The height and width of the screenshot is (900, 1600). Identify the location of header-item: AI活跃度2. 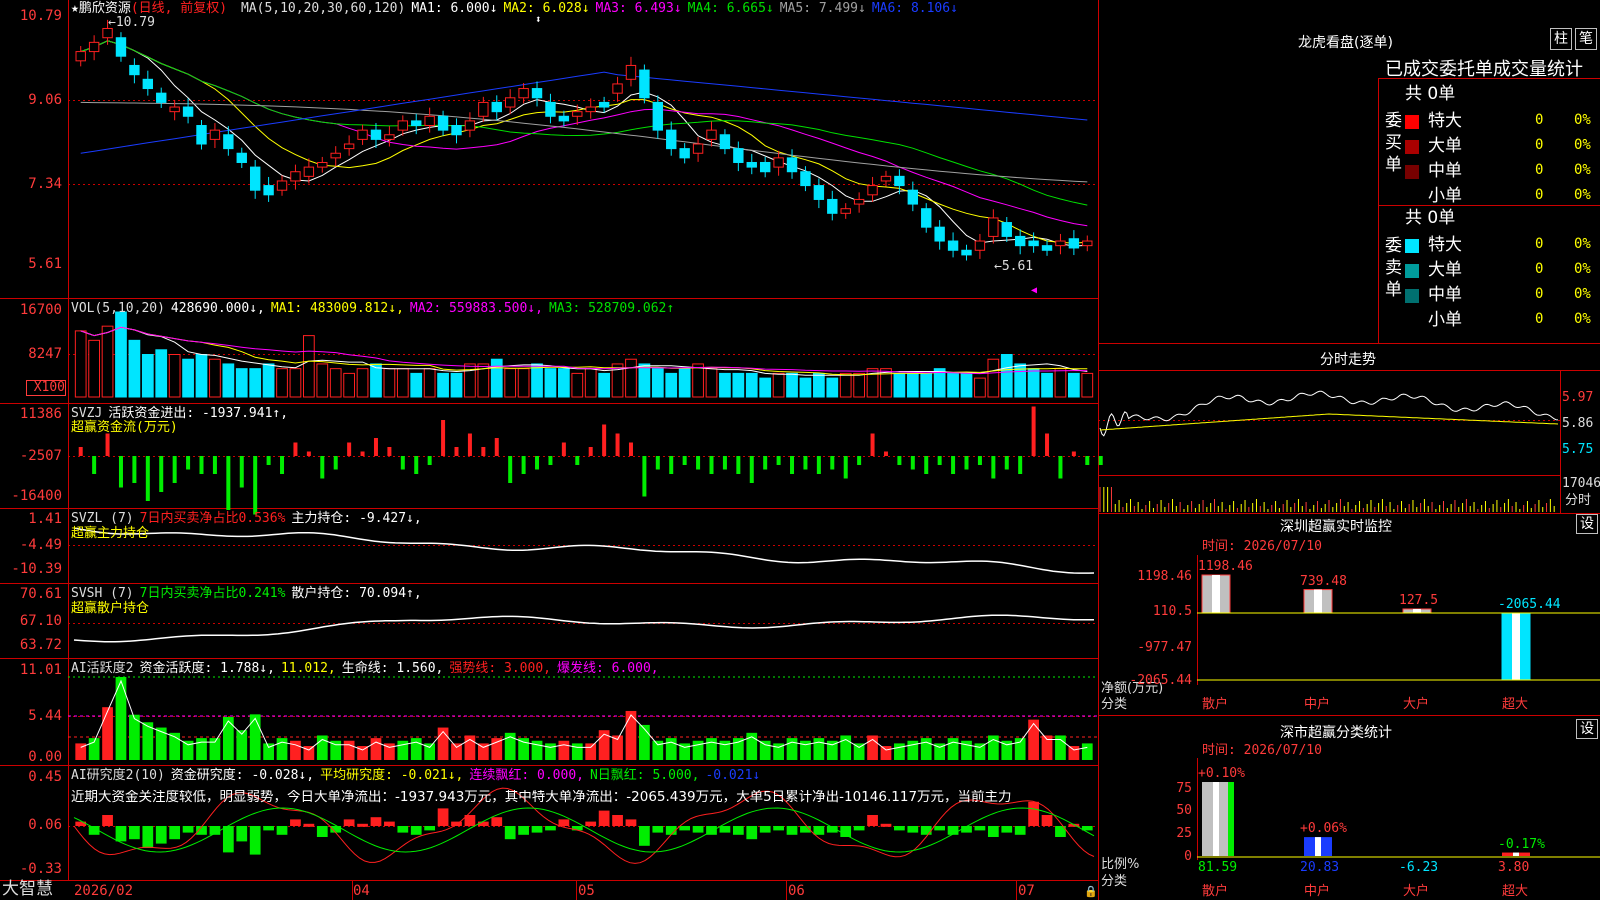
(102, 668).